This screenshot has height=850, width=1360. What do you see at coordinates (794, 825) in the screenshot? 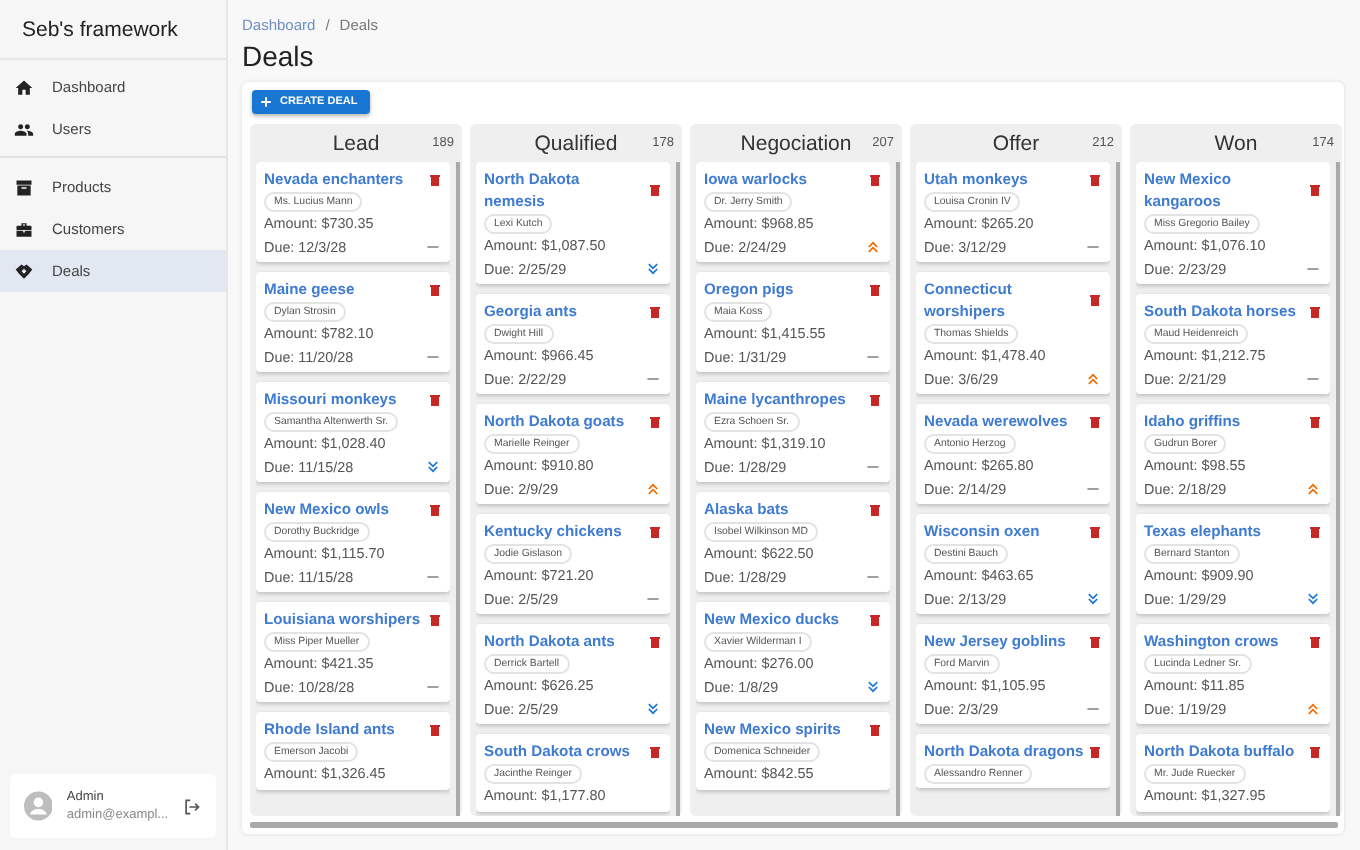
I see `horizontal-scrollbar` at bounding box center [794, 825].